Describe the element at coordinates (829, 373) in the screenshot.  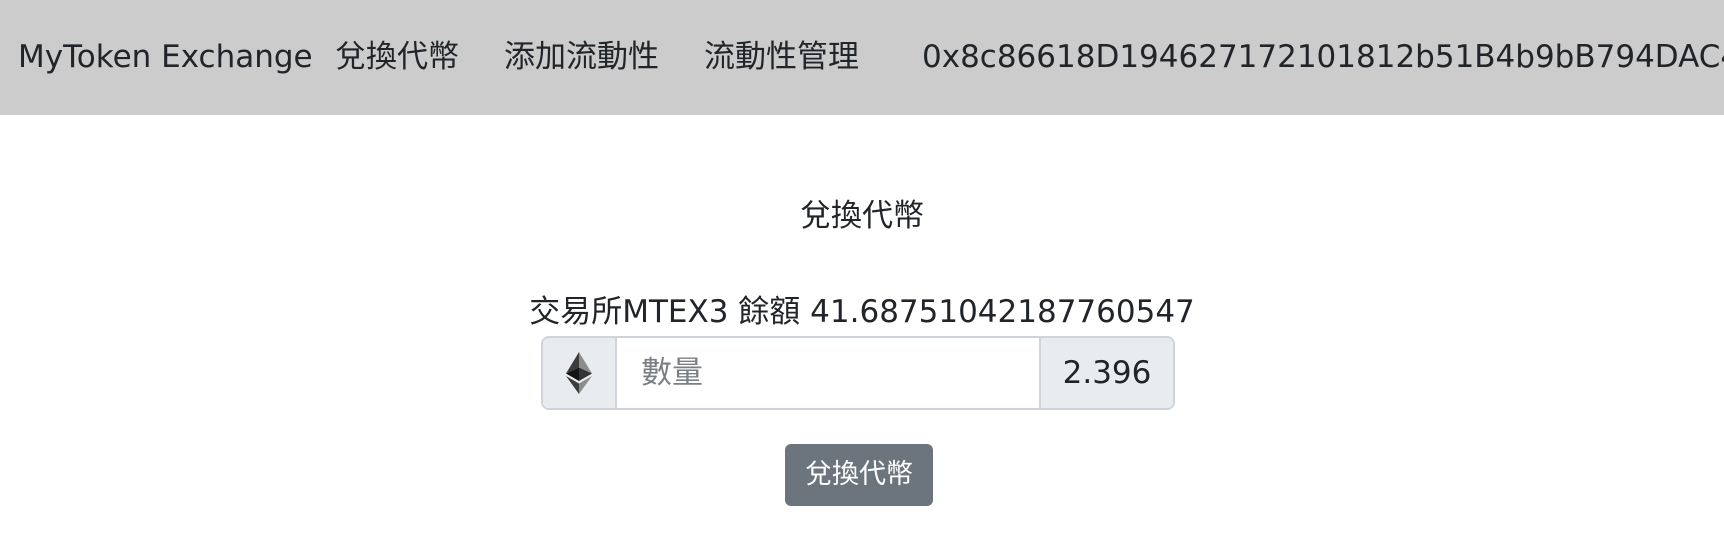
I see `amount-input` at that location.